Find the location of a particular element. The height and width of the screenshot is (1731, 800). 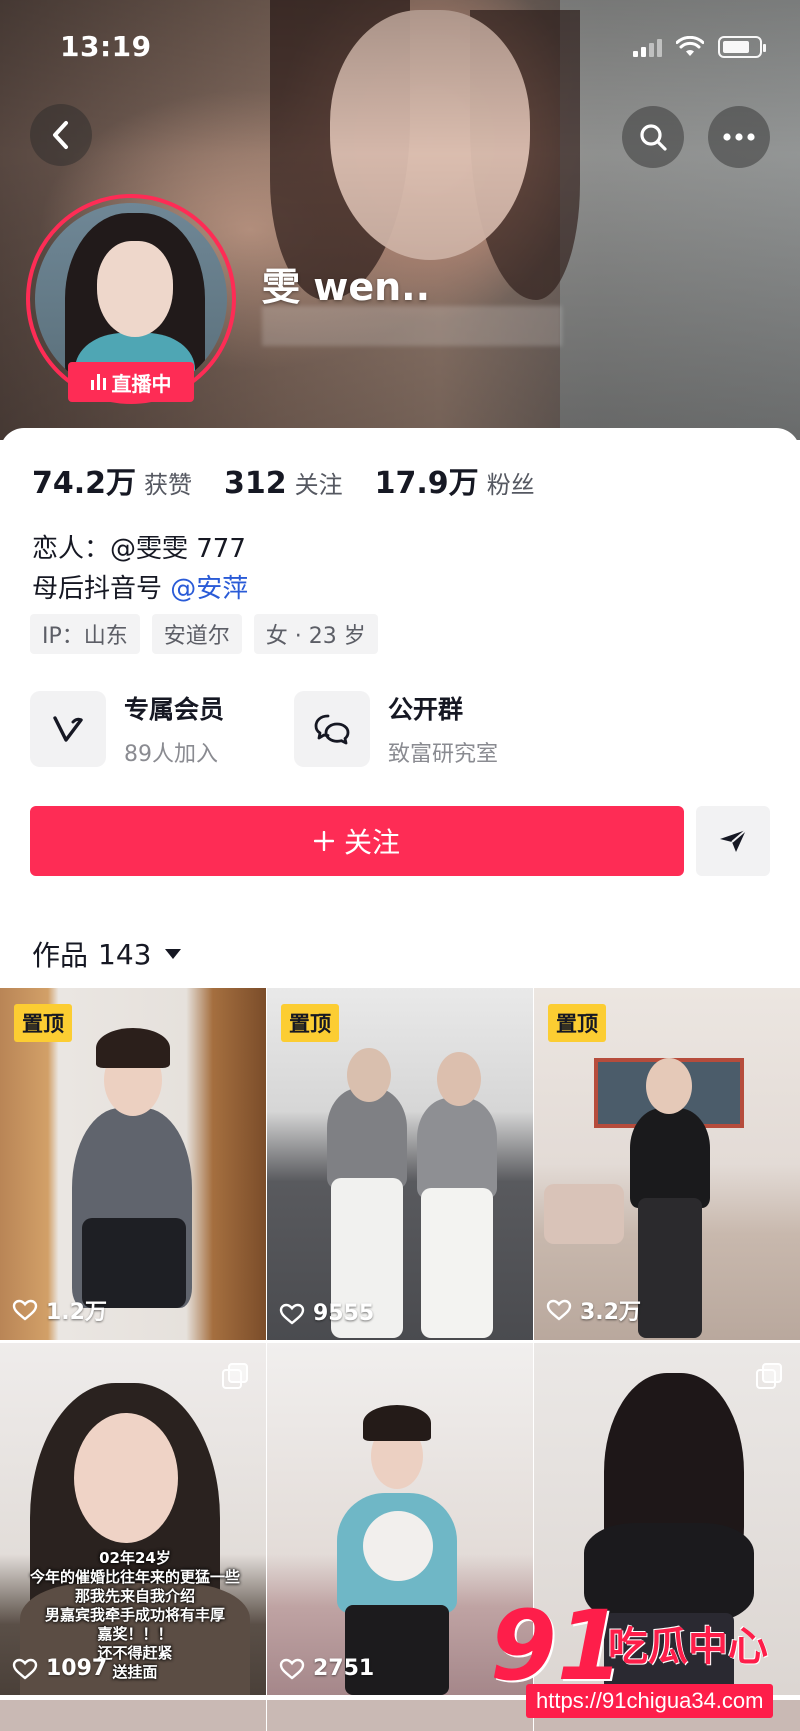

like-count: 9555 is located at coordinates (344, 1313).